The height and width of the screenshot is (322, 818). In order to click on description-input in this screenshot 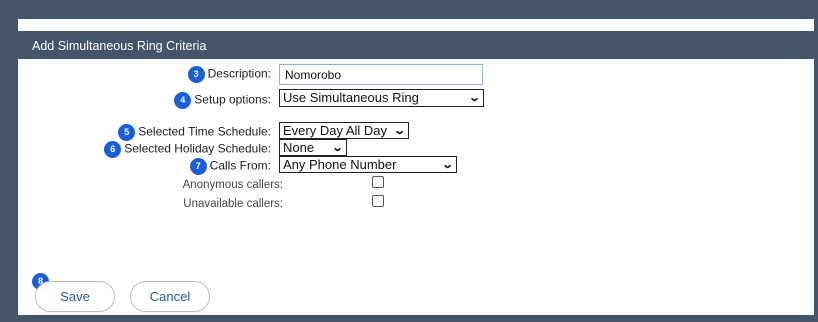, I will do `click(381, 74)`.